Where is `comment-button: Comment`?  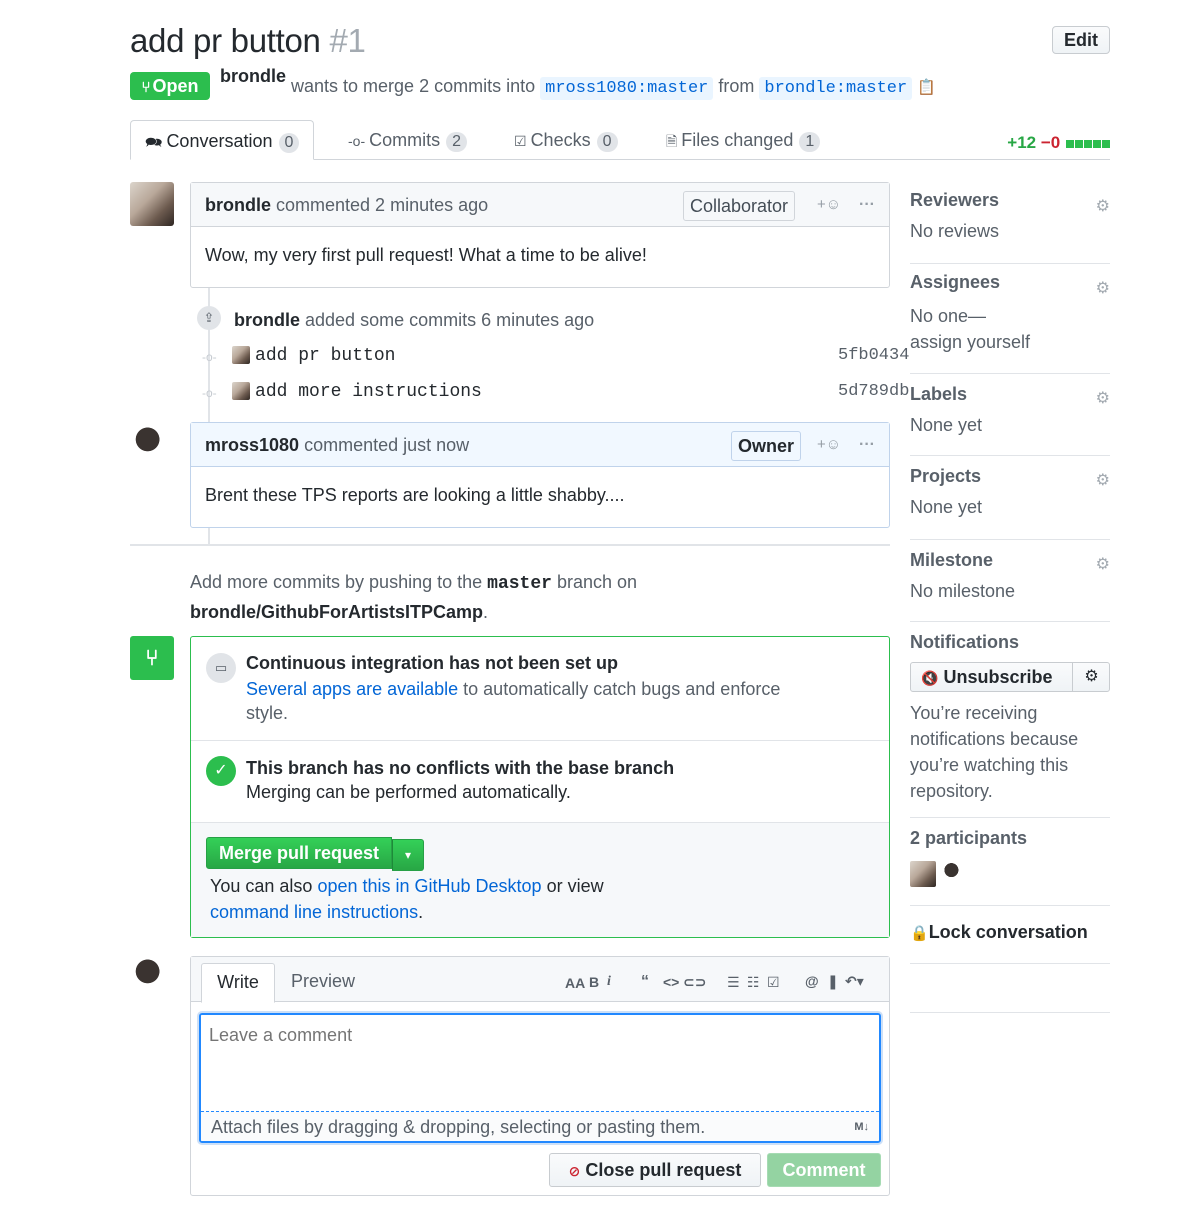 comment-button: Comment is located at coordinates (824, 1170).